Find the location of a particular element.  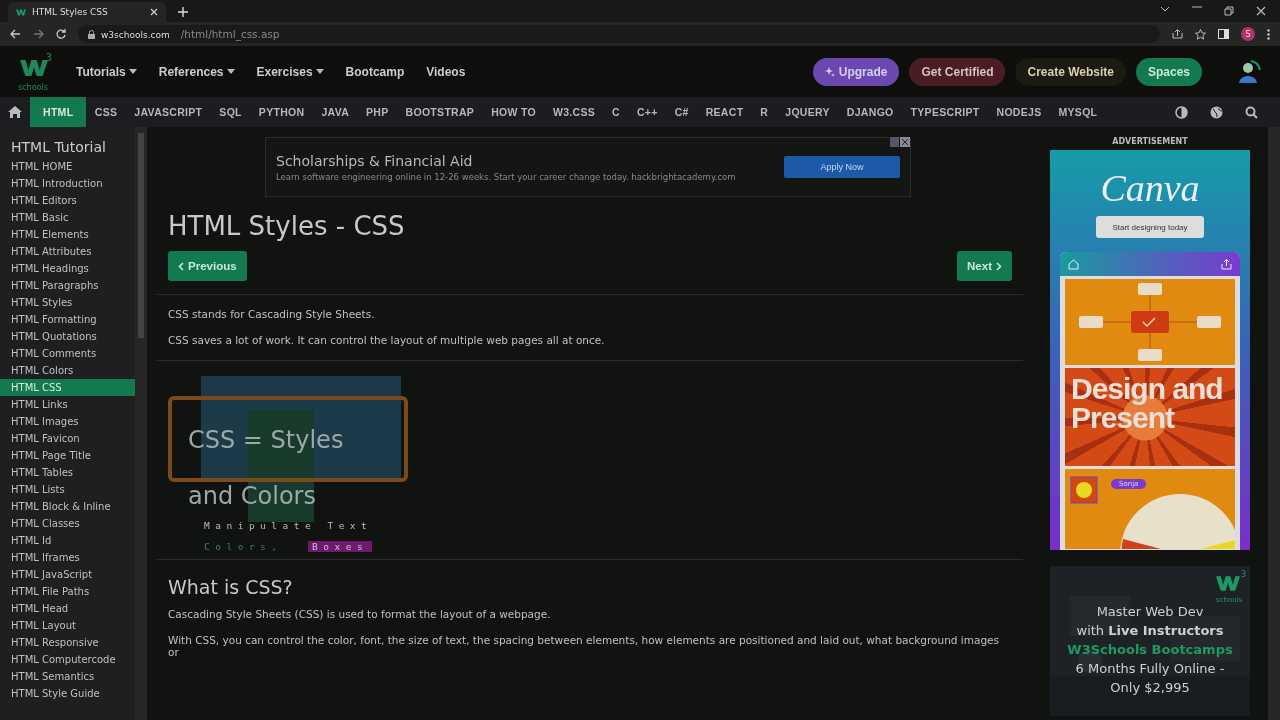

subject-tab: MYSQL is located at coordinates (1078, 112).